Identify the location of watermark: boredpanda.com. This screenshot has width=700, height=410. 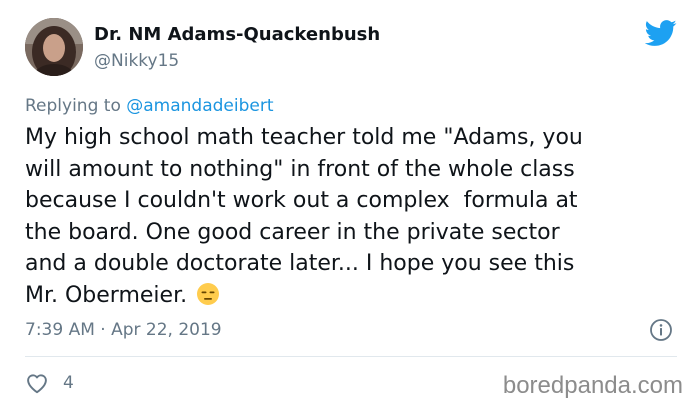
(592, 385).